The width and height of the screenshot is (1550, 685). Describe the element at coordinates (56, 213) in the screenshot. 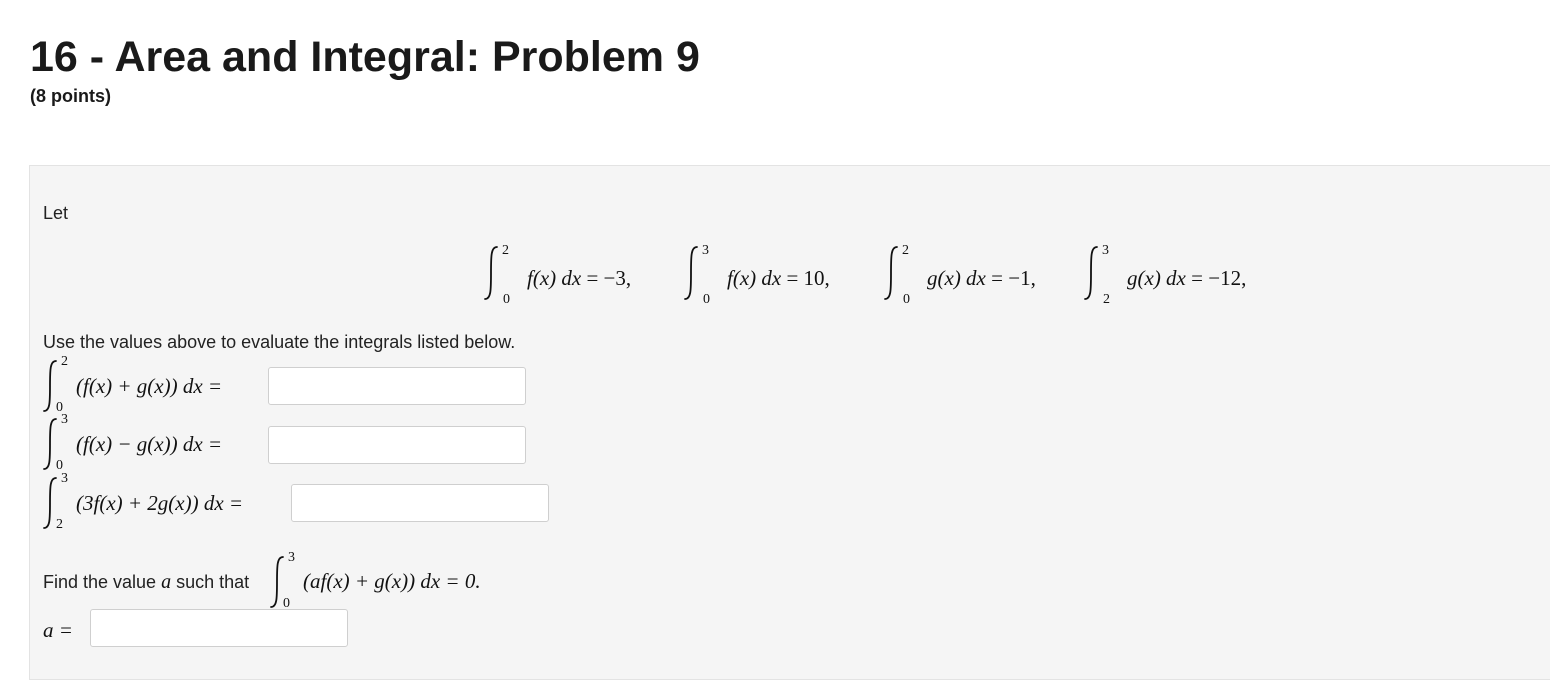

I see `let-label: Let` at that location.